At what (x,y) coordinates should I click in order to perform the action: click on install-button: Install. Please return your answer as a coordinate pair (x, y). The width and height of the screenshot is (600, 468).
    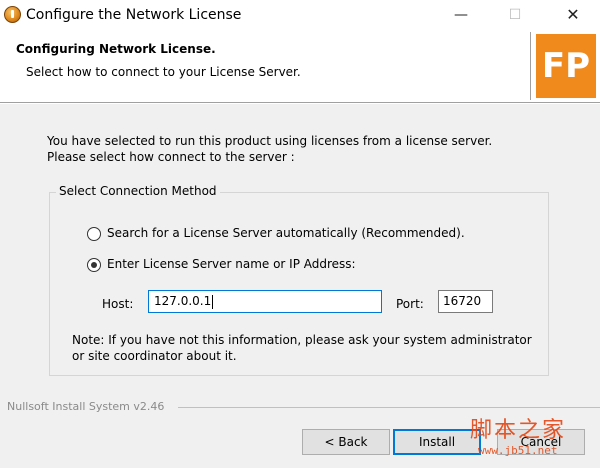
    Looking at the image, I should click on (437, 442).